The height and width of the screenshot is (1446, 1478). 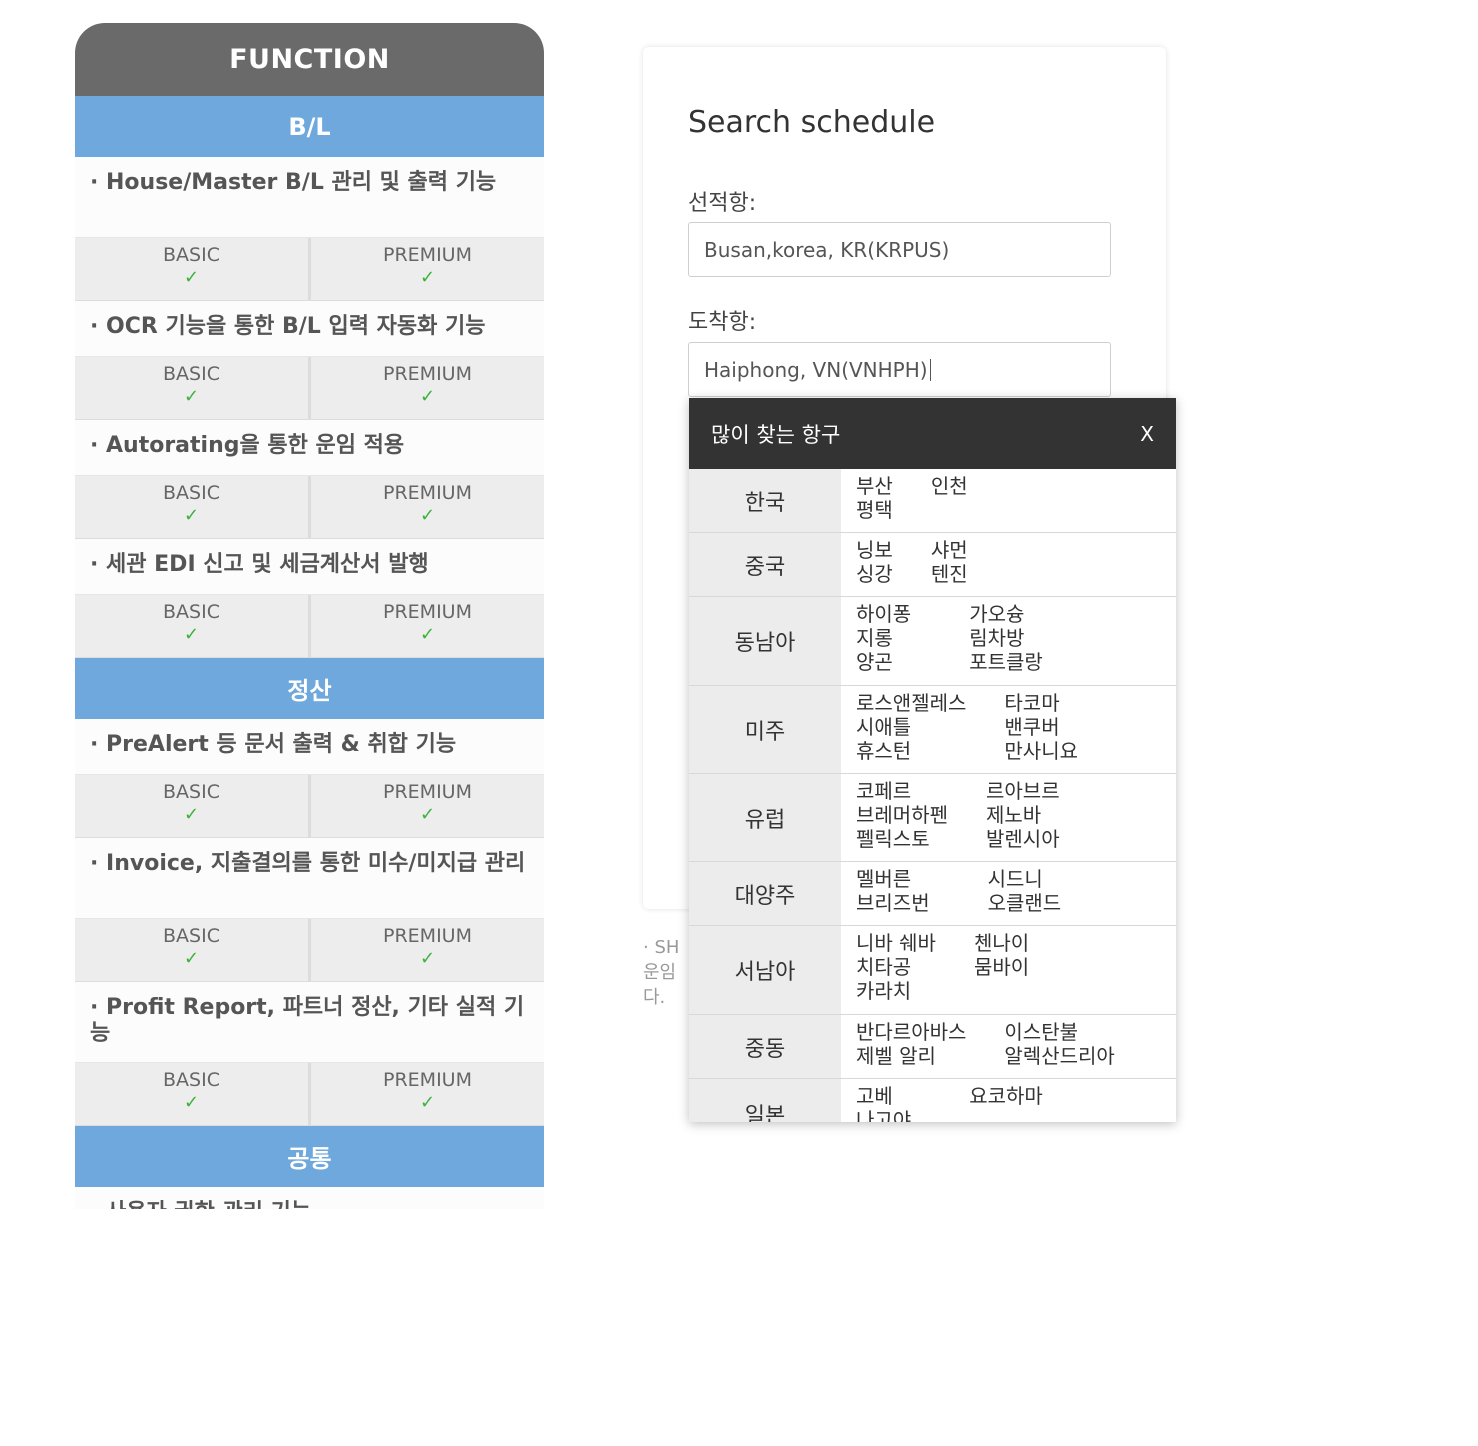 I want to click on port-link: 뭄바이, so click(x=1001, y=967).